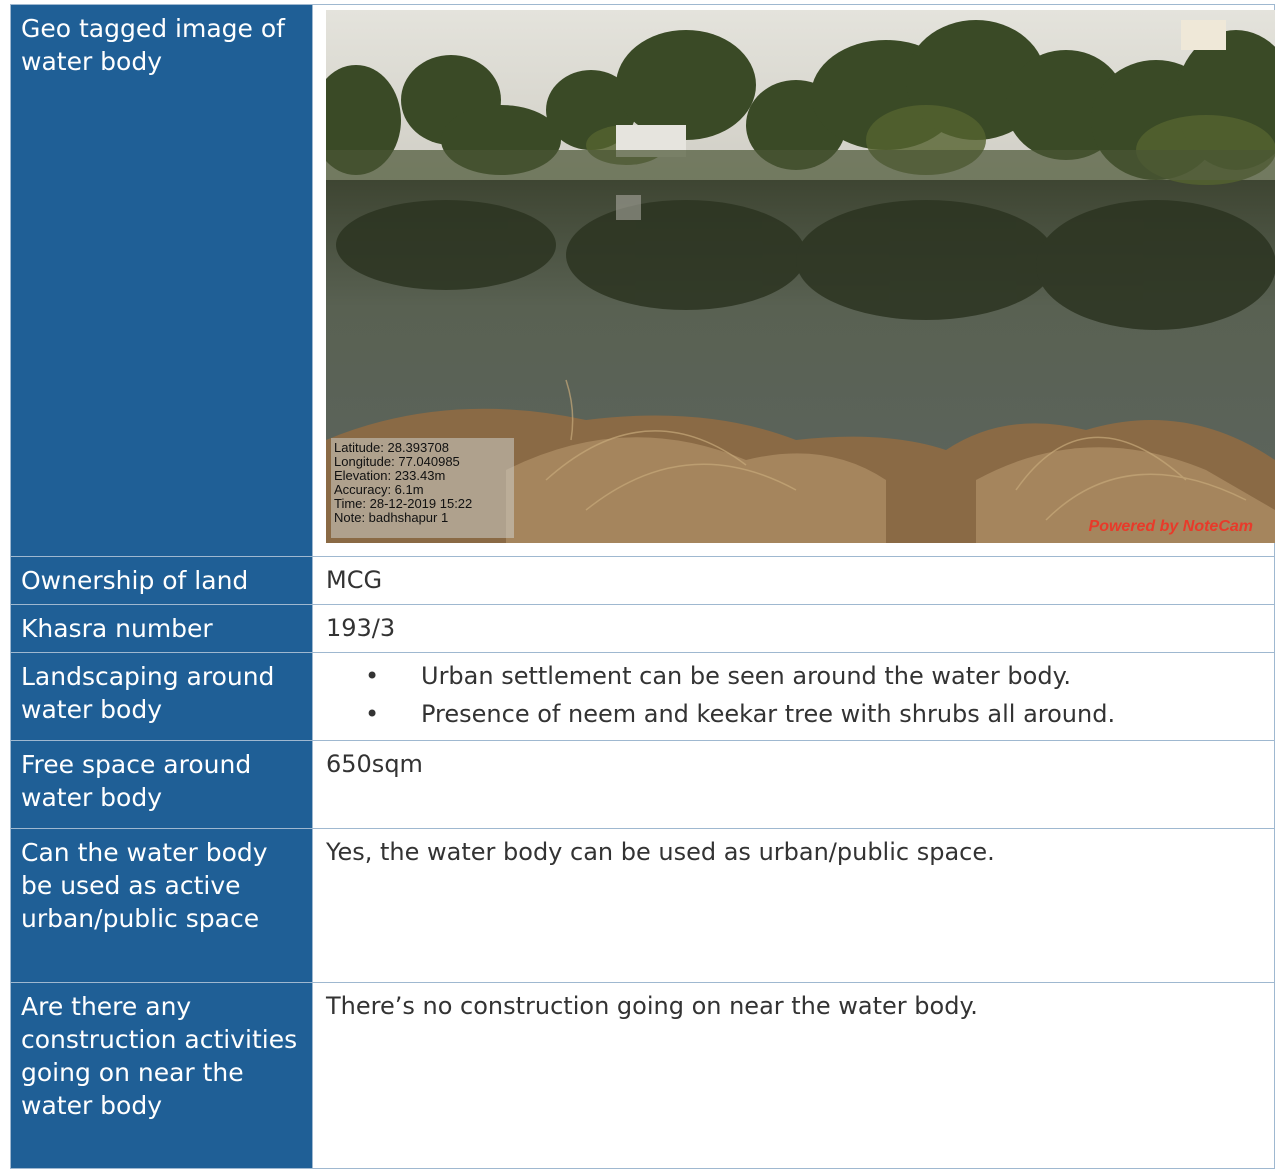 This screenshot has width=1275, height=1169. What do you see at coordinates (379, 489) in the screenshot?
I see `geotag-accuracy: Accuracy: 6.1m` at bounding box center [379, 489].